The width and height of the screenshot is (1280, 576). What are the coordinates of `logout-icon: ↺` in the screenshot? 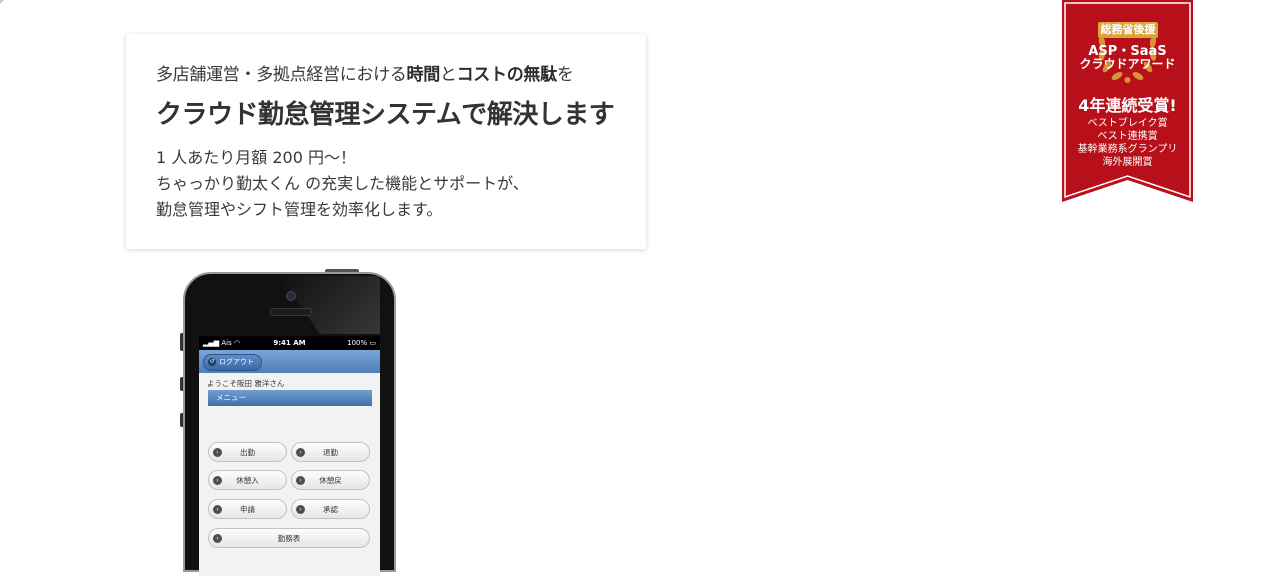 It's located at (212, 362).